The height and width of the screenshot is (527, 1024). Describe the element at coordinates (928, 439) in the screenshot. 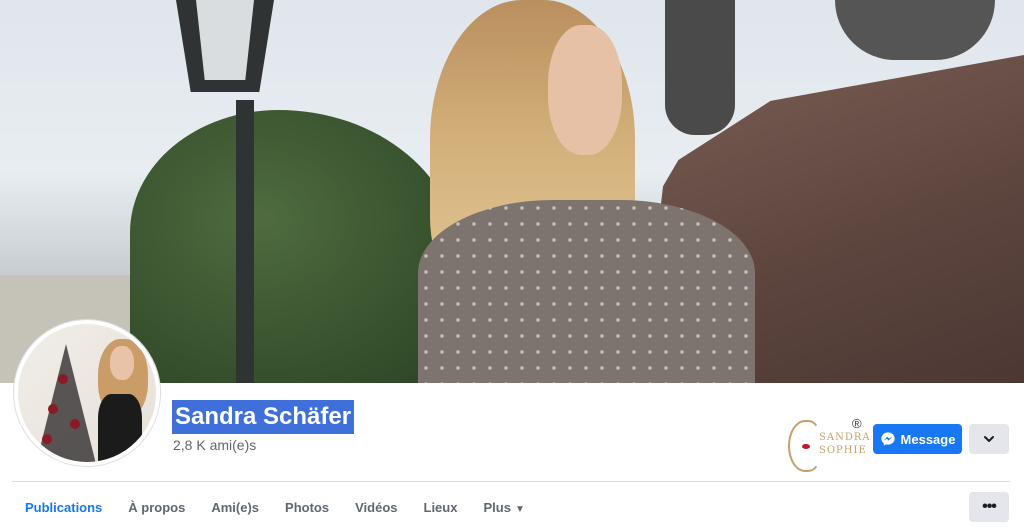

I see `message-button-label: Message` at that location.